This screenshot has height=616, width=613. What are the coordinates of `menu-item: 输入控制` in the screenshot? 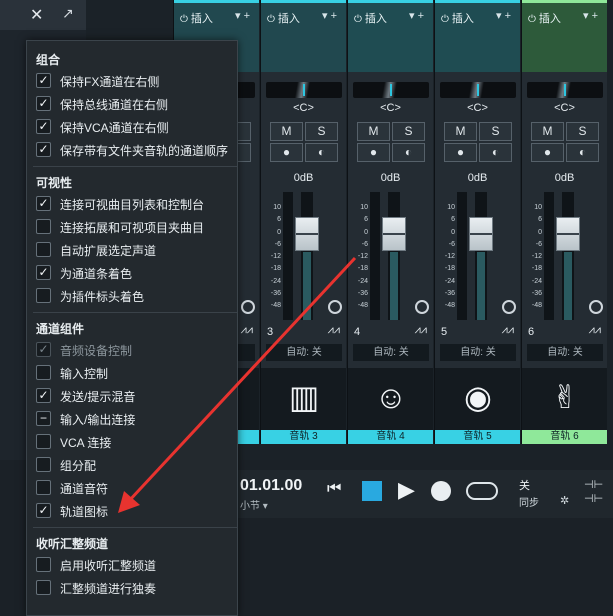 It's located at (134, 373).